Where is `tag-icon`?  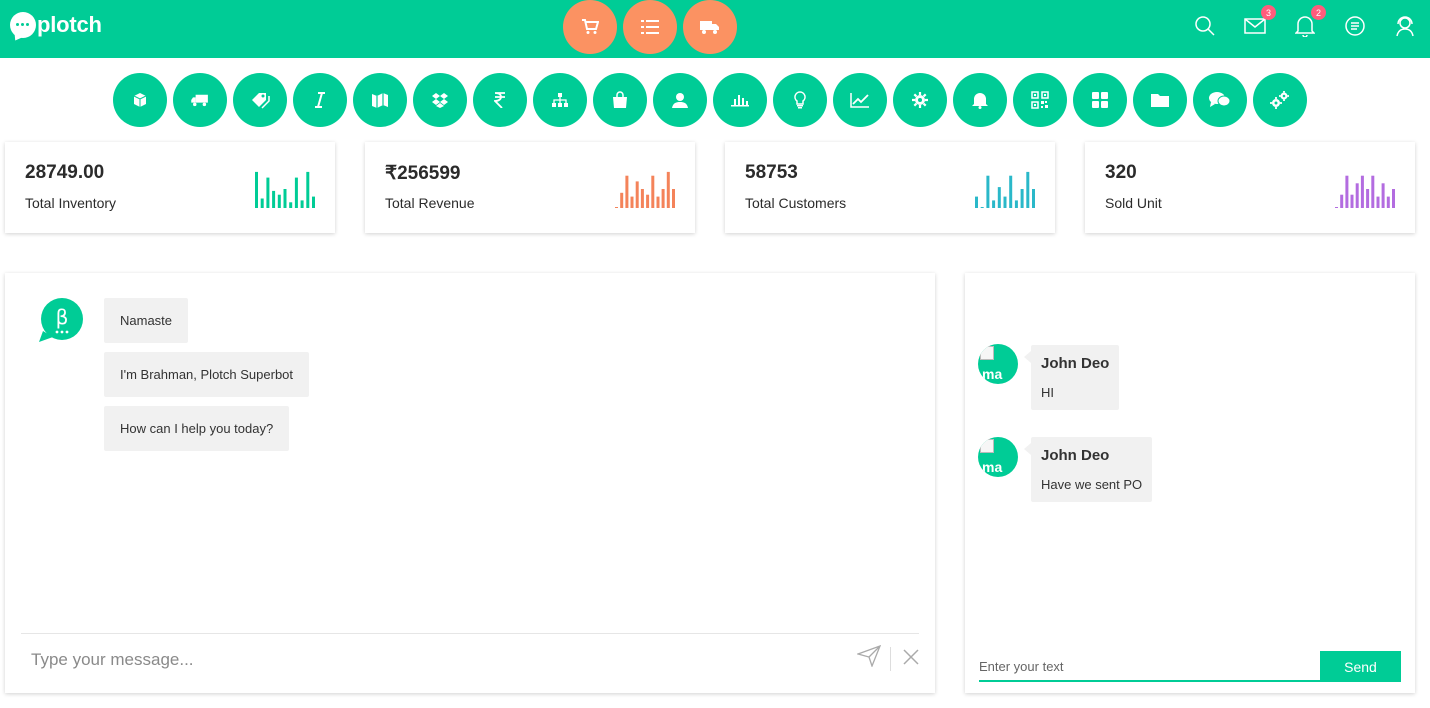
tag-icon is located at coordinates (261, 101).